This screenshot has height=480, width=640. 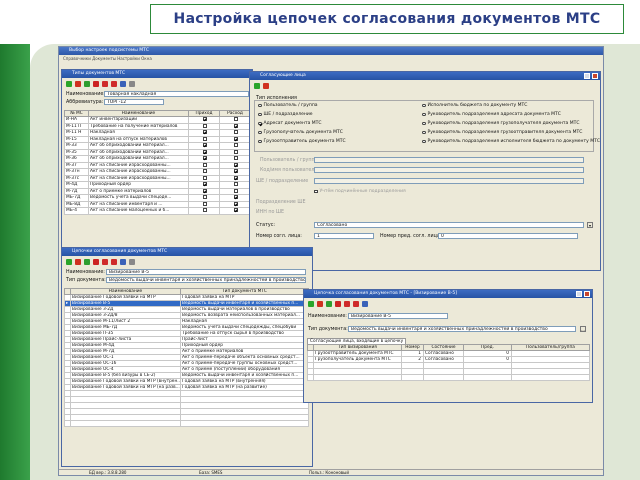 I want to click on chains-name-input: Визирование В-5, so click(x=206, y=272).